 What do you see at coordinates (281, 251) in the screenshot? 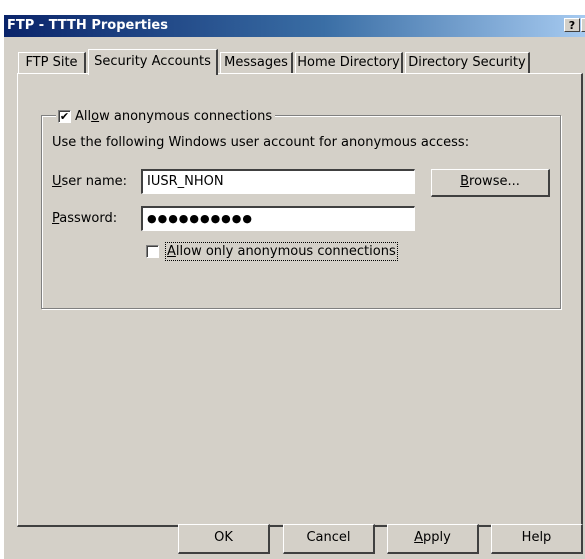
I see `allow-only-anonymous-label: Allow only anonymous connections` at bounding box center [281, 251].